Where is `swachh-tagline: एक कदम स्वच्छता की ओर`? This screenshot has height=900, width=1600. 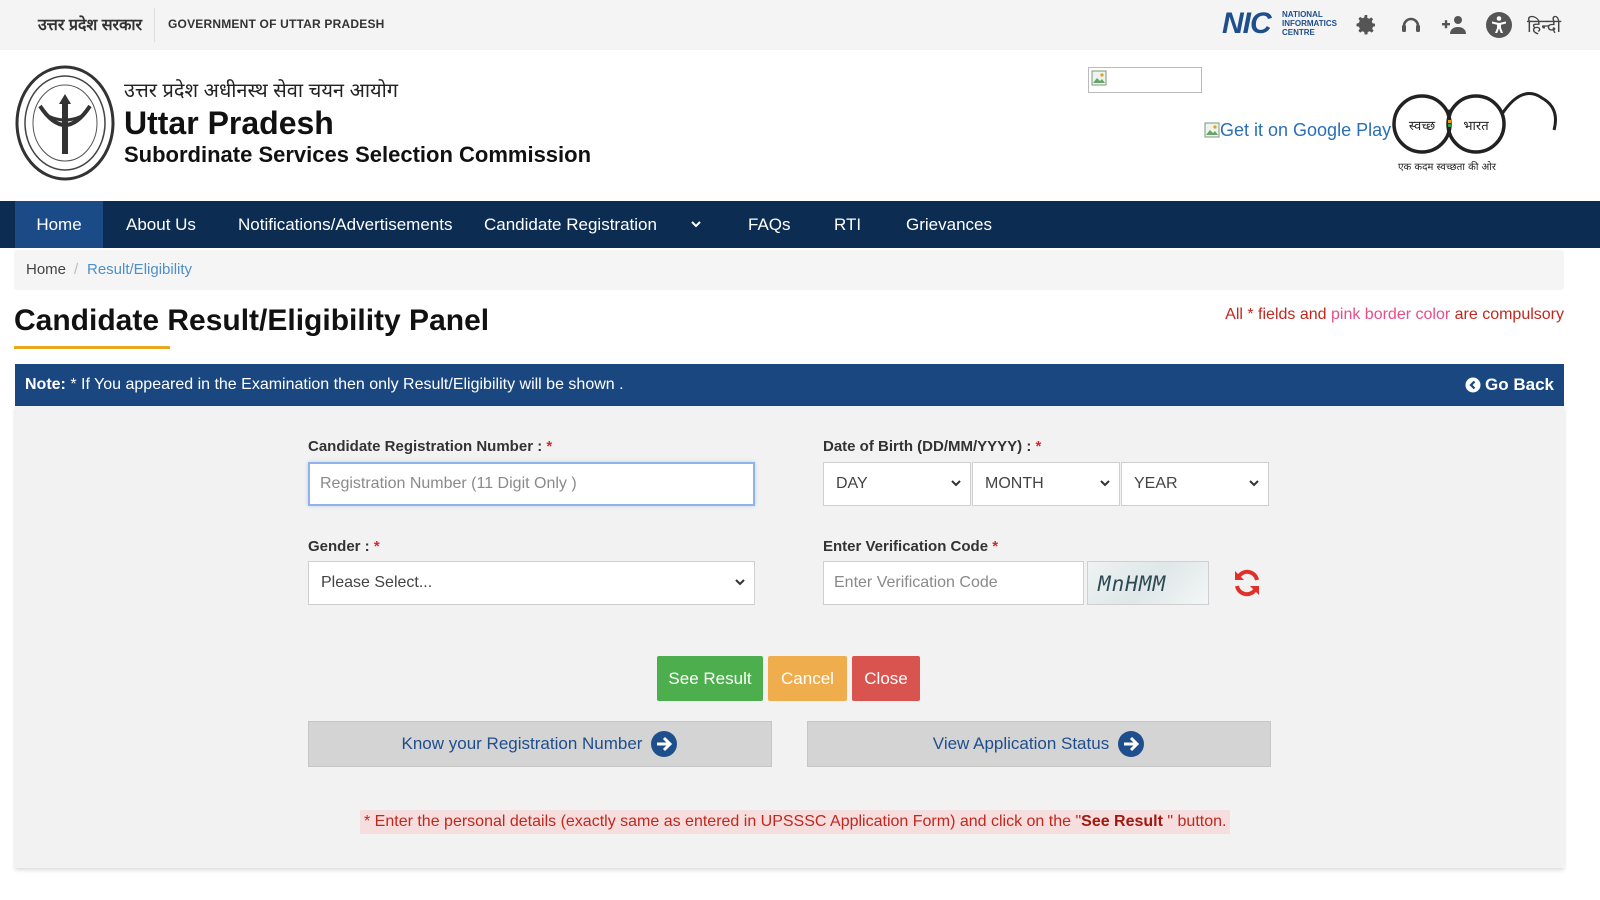 swachh-tagline: एक कदम स्वच्छता की ओर is located at coordinates (1447, 167).